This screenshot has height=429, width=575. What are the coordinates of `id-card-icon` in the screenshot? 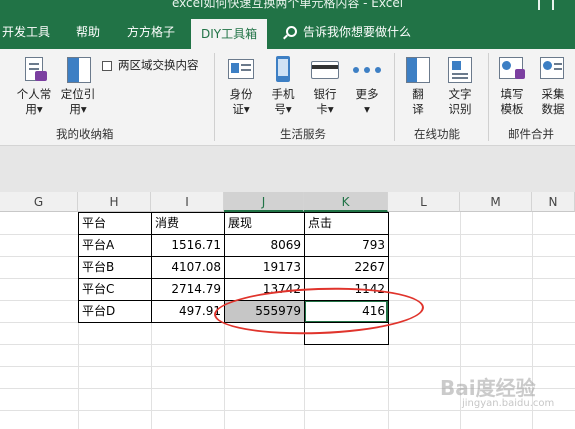 It's located at (241, 69).